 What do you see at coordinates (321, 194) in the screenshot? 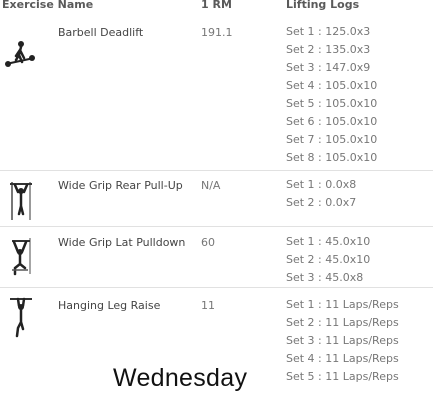
I see `lifting-log-list: Set 1 : 0.0x8 Set 2 : 0.0x7` at bounding box center [321, 194].